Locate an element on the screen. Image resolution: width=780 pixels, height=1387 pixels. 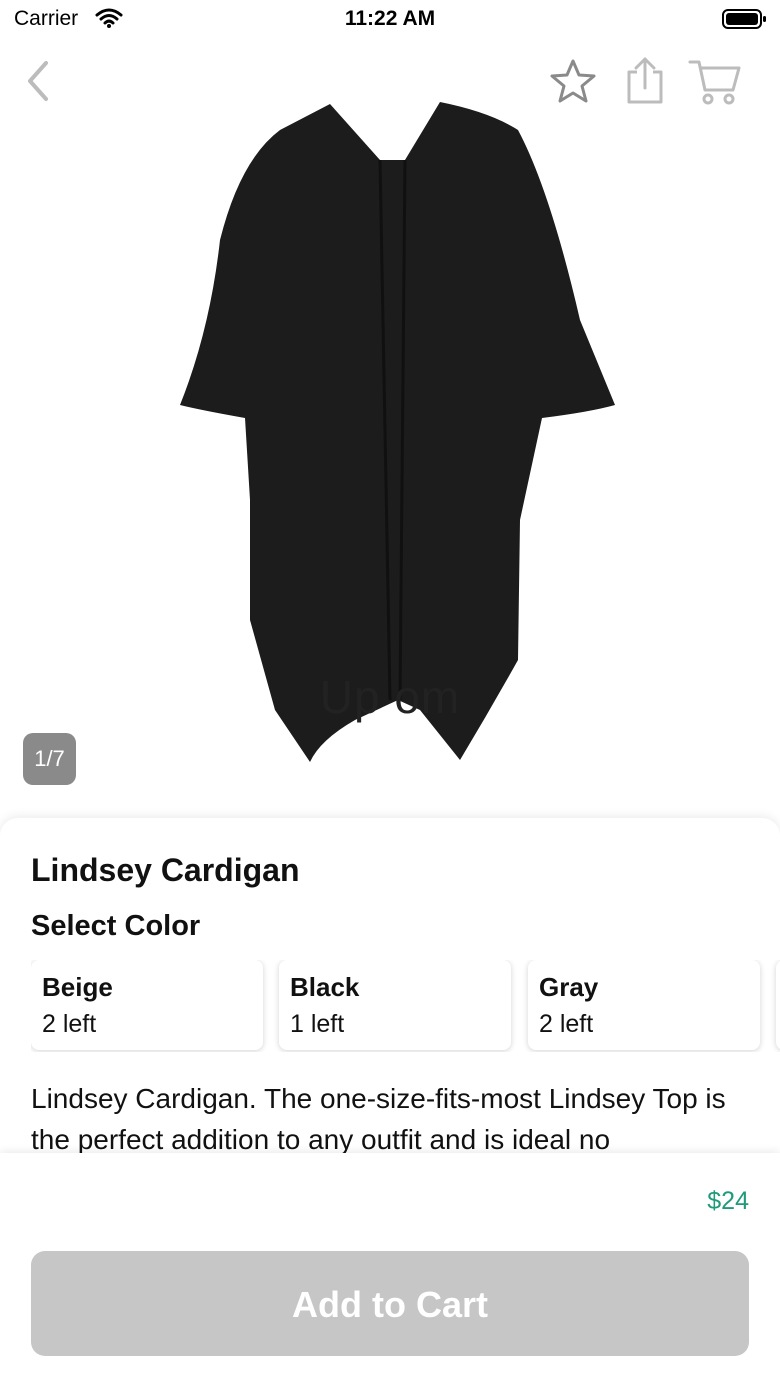
cart-icon is located at coordinates (714, 82).